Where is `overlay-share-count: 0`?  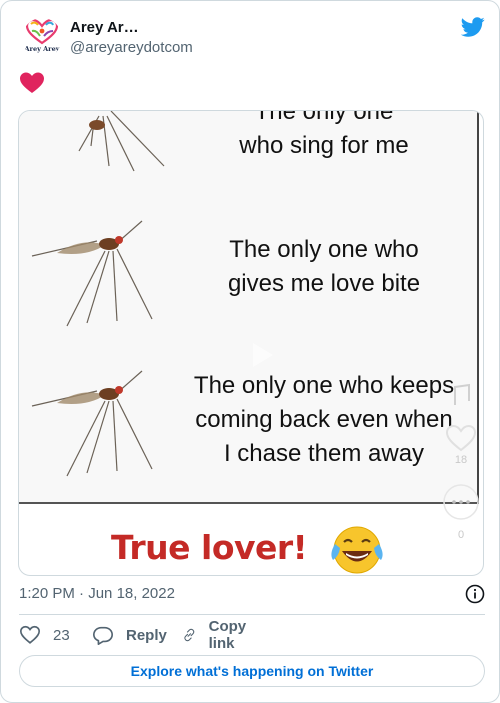 overlay-share-count: 0 is located at coordinates (461, 535).